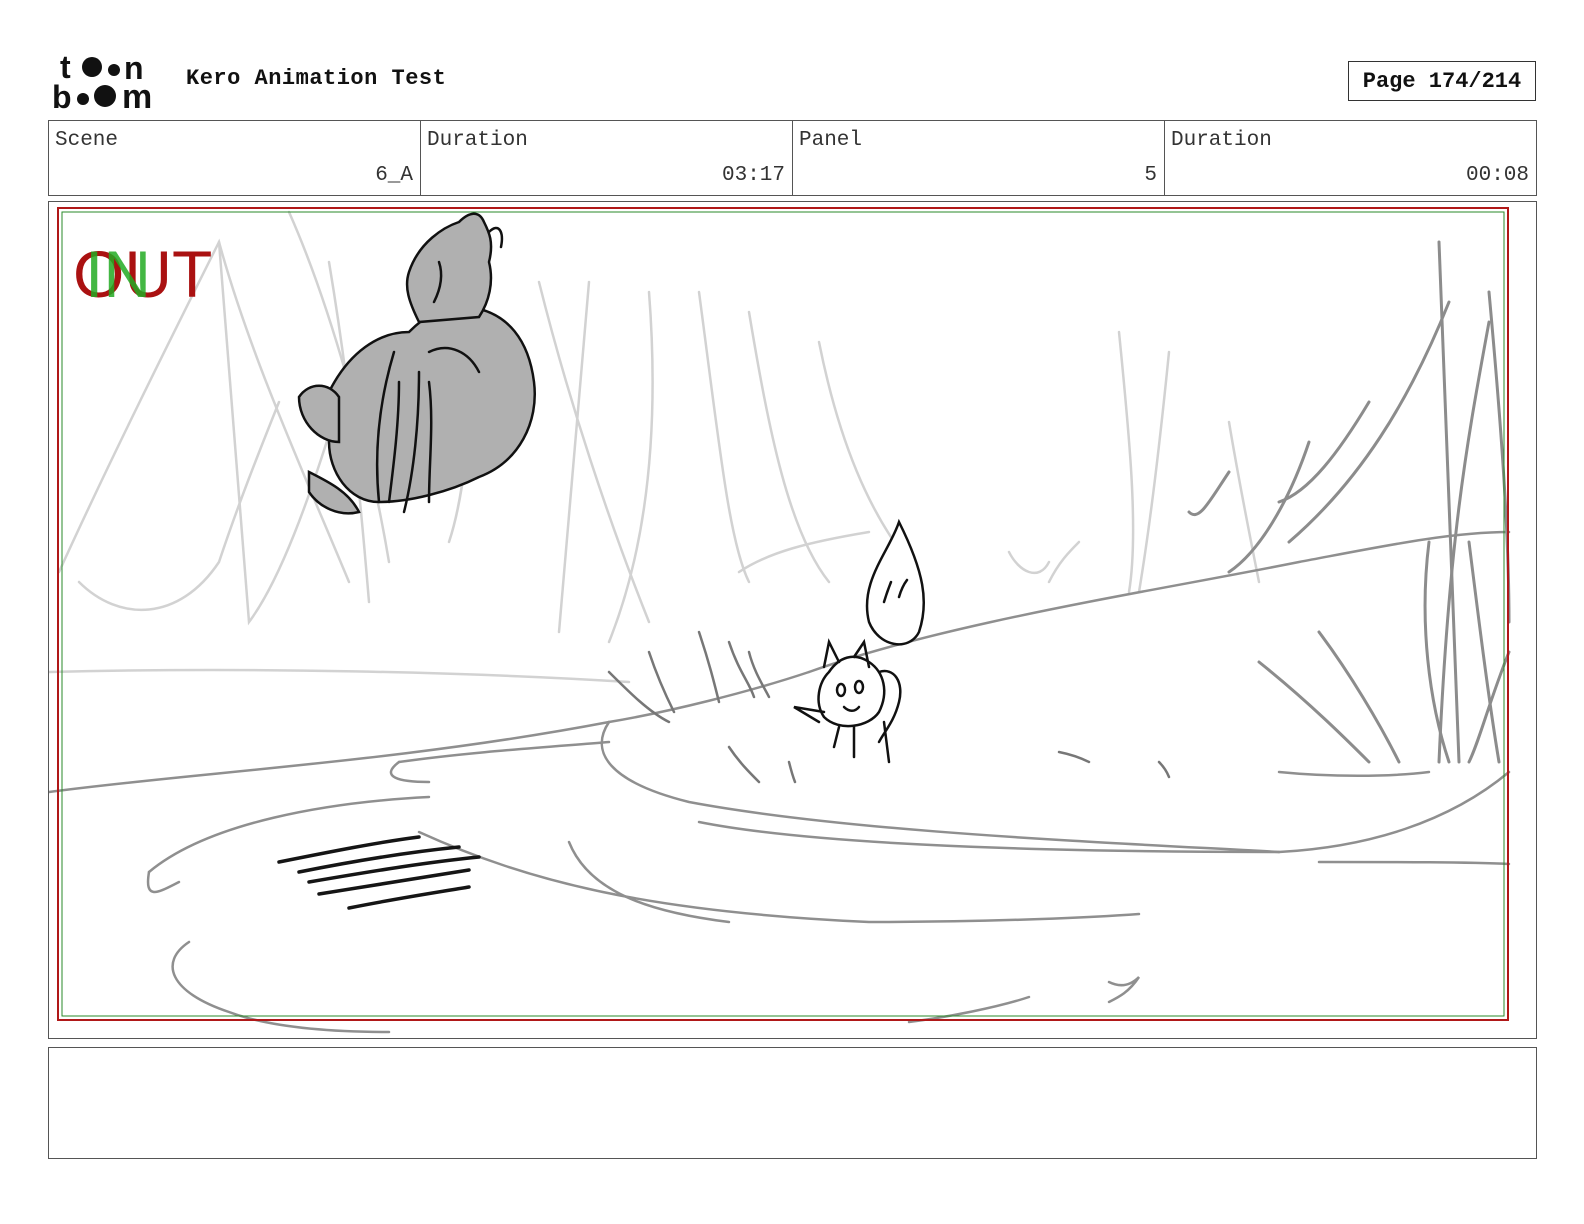 The image size is (1584, 1224). Describe the element at coordinates (1497, 175) in the screenshot. I see `panel-duration-value: 00:08` at that location.